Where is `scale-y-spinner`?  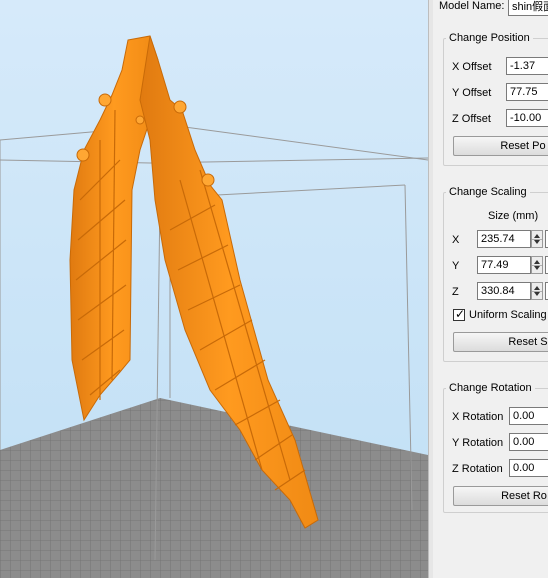
scale-y-spinner is located at coordinates (537, 265).